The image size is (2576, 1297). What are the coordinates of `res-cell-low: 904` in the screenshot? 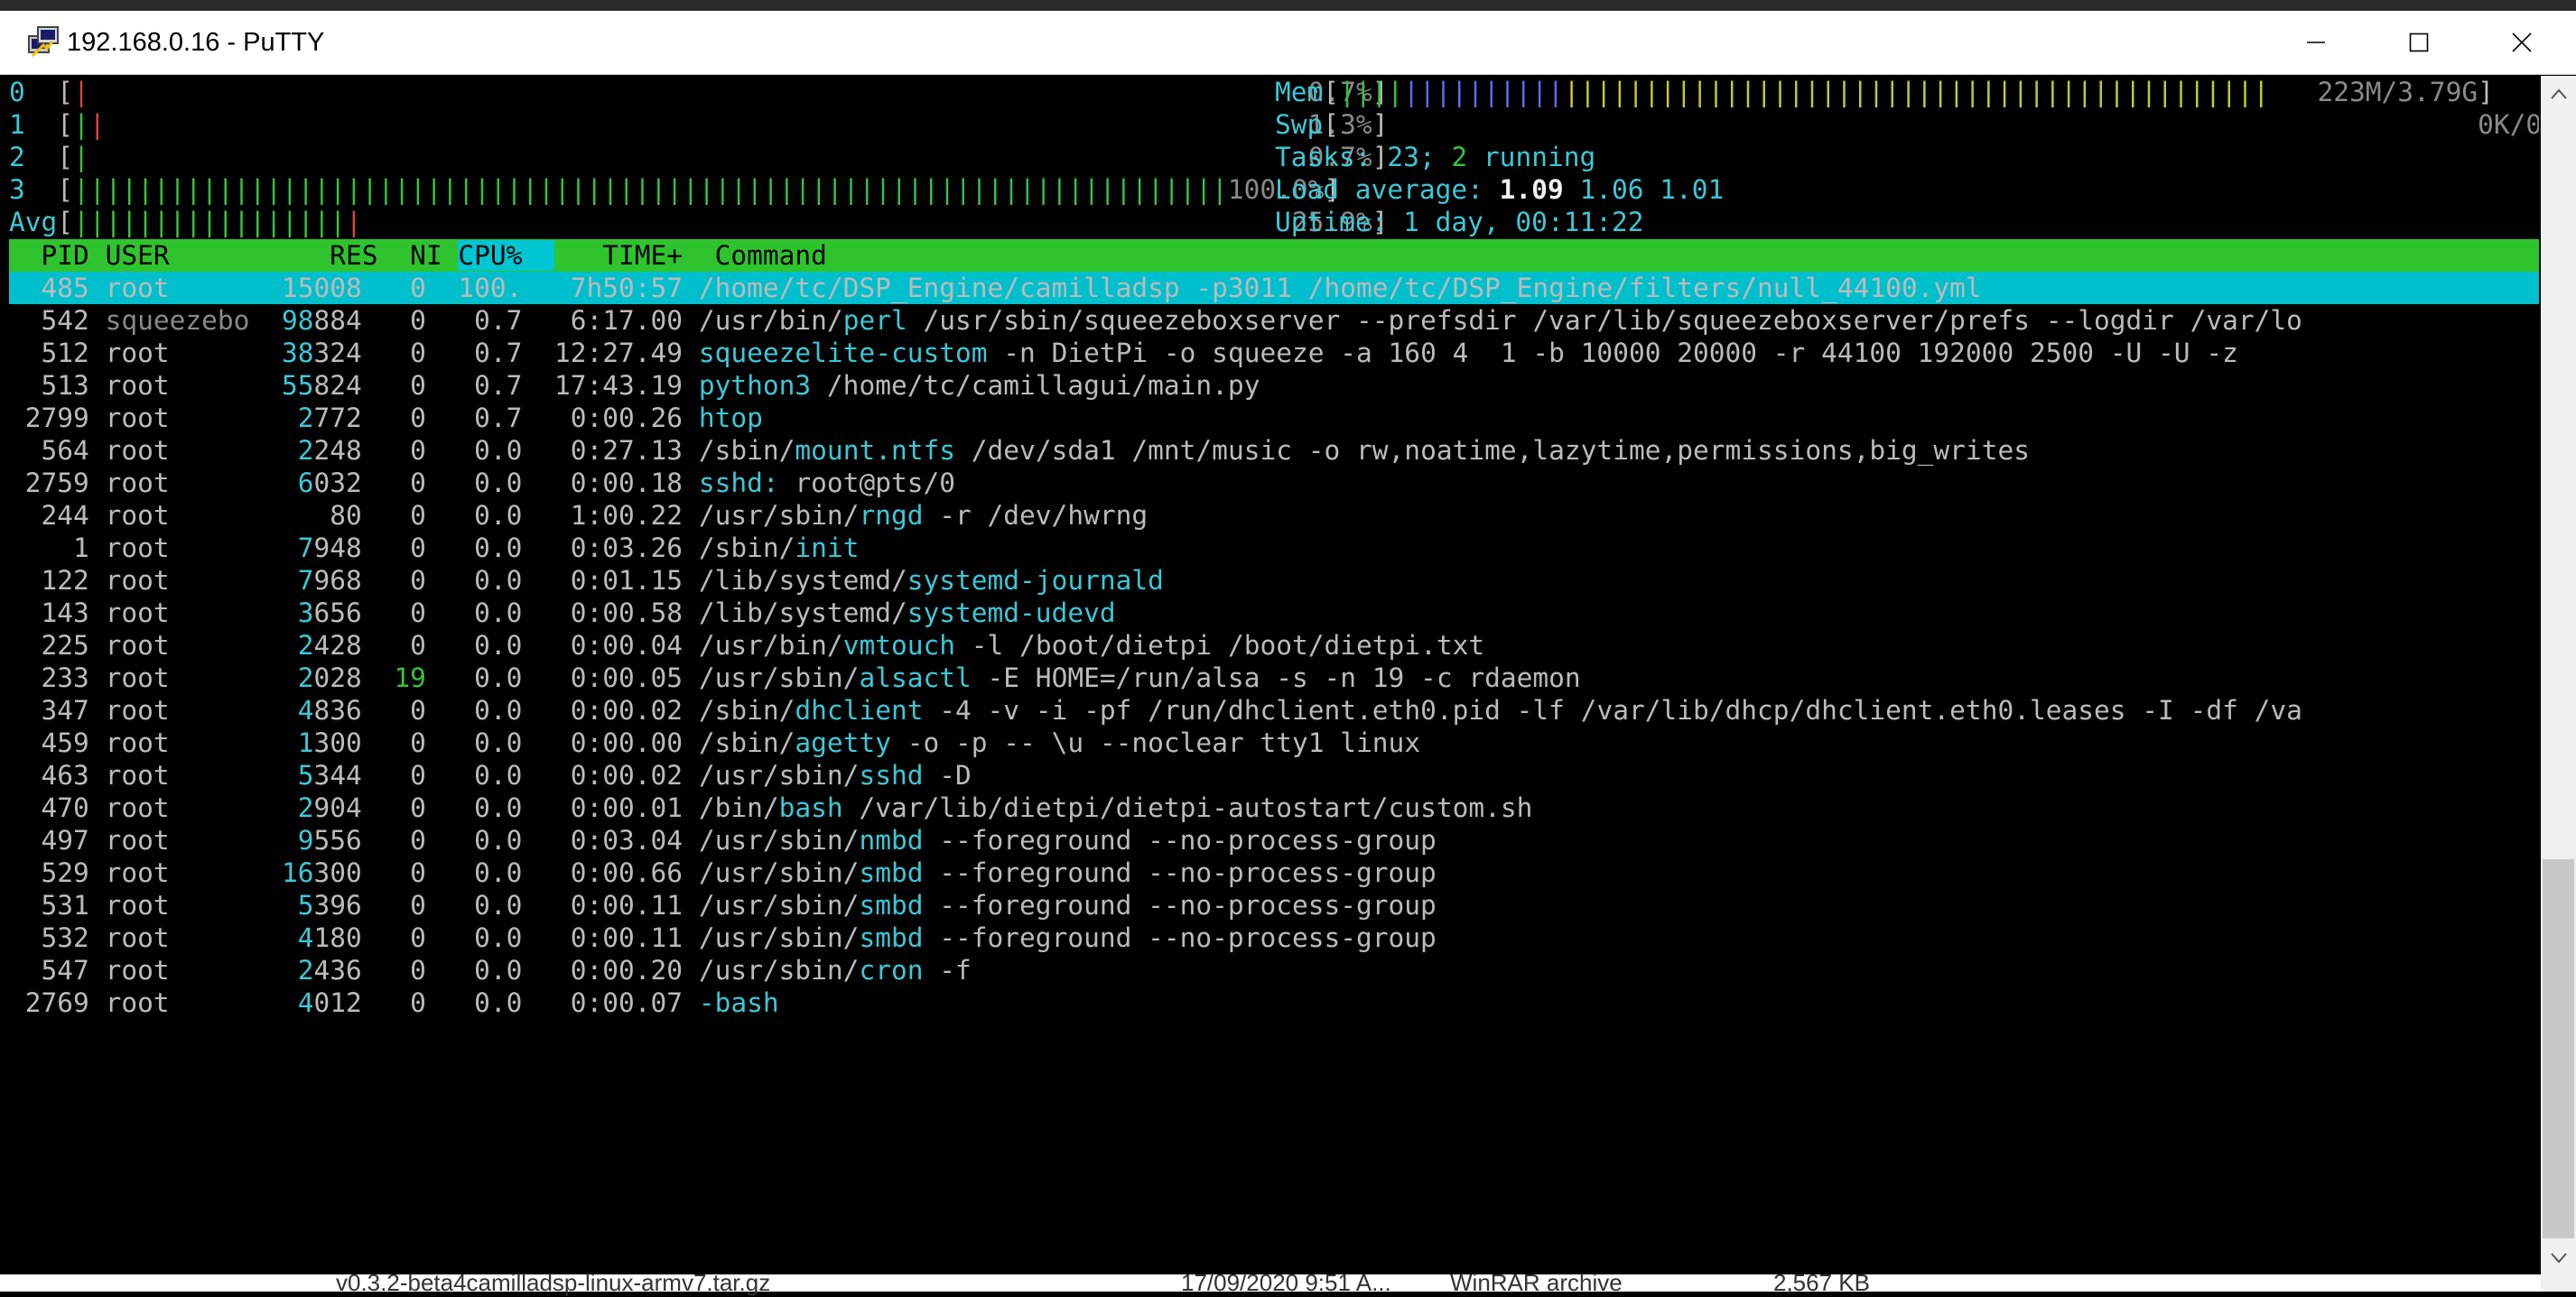 It's located at (337, 807).